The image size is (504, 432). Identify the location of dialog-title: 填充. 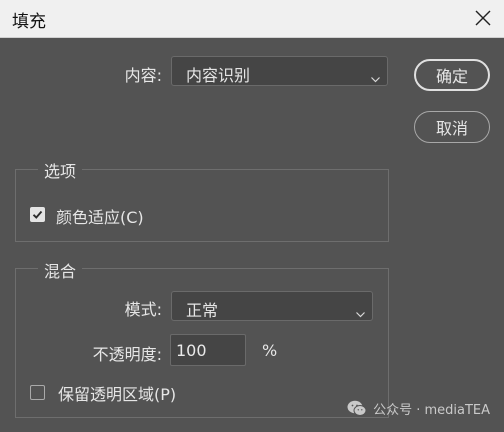
(29, 22).